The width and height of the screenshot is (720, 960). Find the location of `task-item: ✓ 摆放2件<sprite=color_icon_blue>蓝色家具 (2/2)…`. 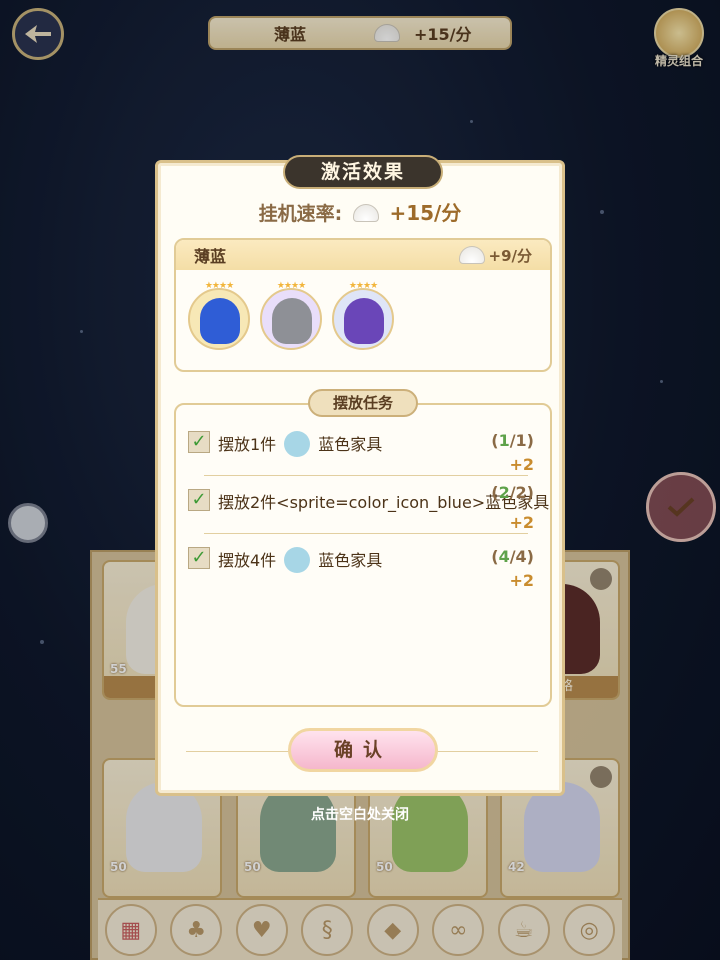

task-item: ✓ 摆放2件<sprite=color_icon_blue>蓝色家具 (2/2)… is located at coordinates (368, 509).